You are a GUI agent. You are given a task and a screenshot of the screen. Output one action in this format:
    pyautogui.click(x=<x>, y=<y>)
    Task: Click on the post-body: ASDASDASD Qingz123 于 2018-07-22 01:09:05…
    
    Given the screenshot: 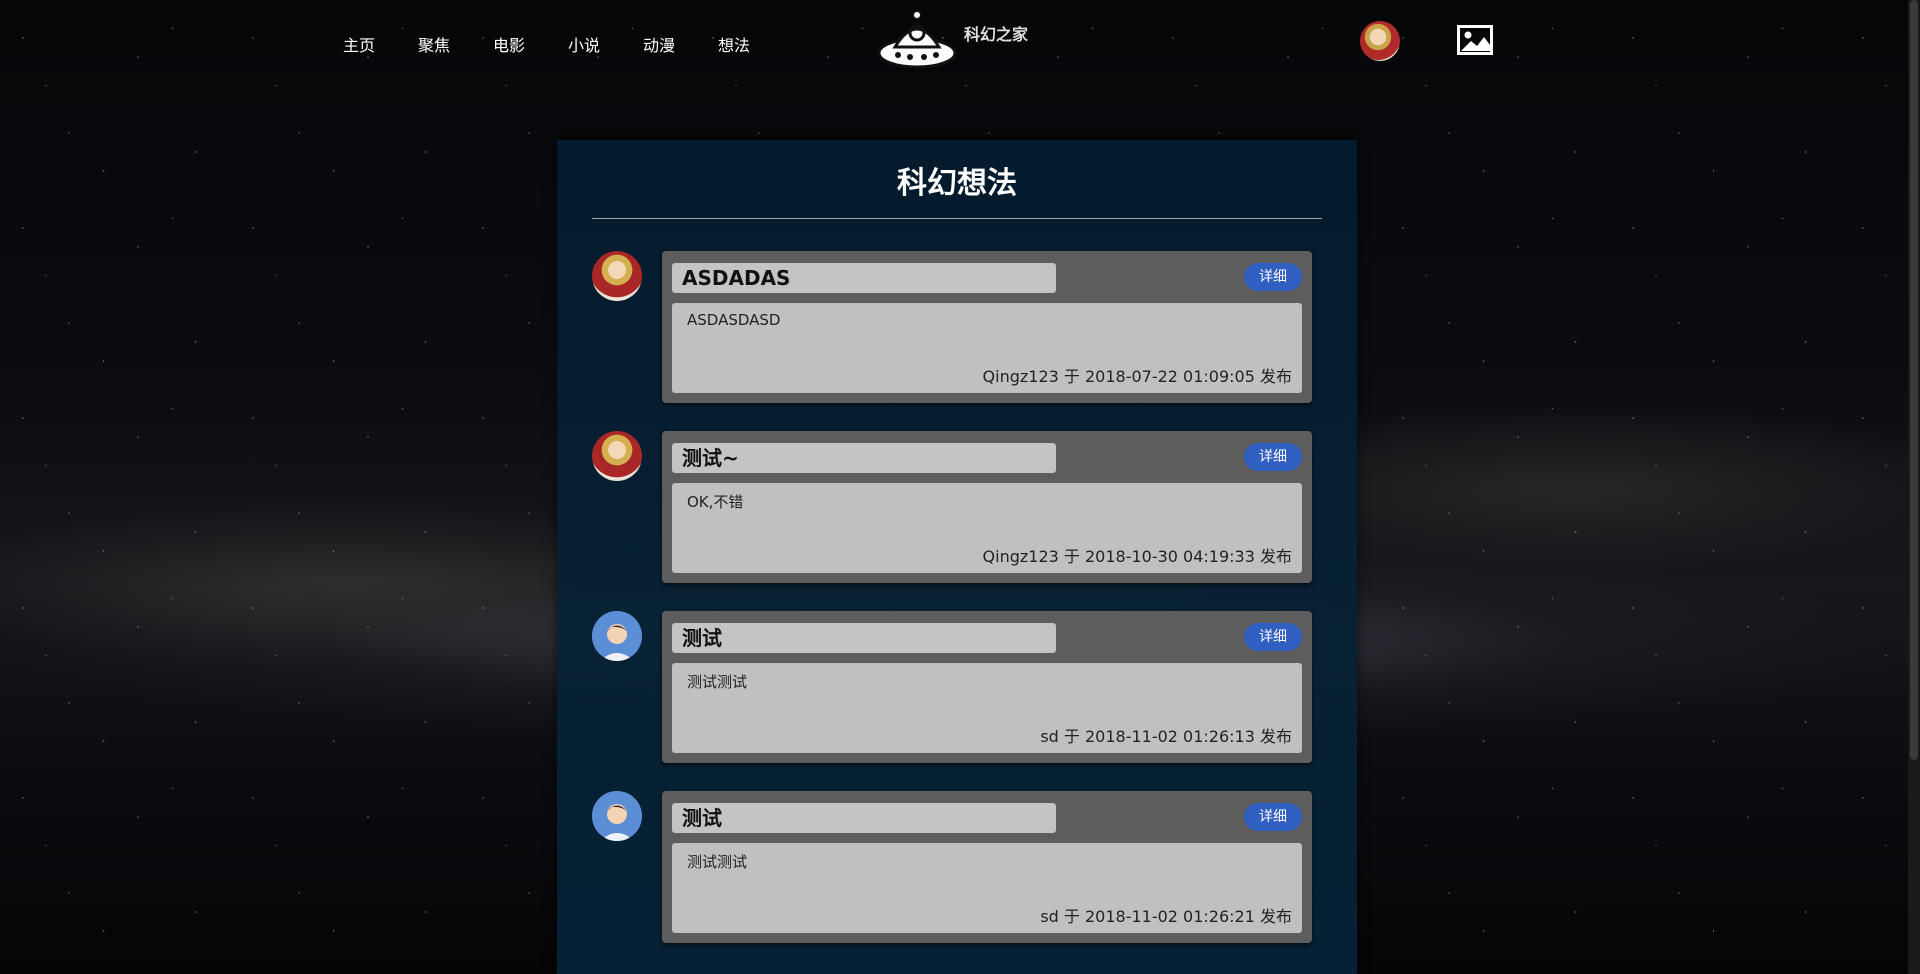 What is the action you would take?
    pyautogui.click(x=987, y=348)
    